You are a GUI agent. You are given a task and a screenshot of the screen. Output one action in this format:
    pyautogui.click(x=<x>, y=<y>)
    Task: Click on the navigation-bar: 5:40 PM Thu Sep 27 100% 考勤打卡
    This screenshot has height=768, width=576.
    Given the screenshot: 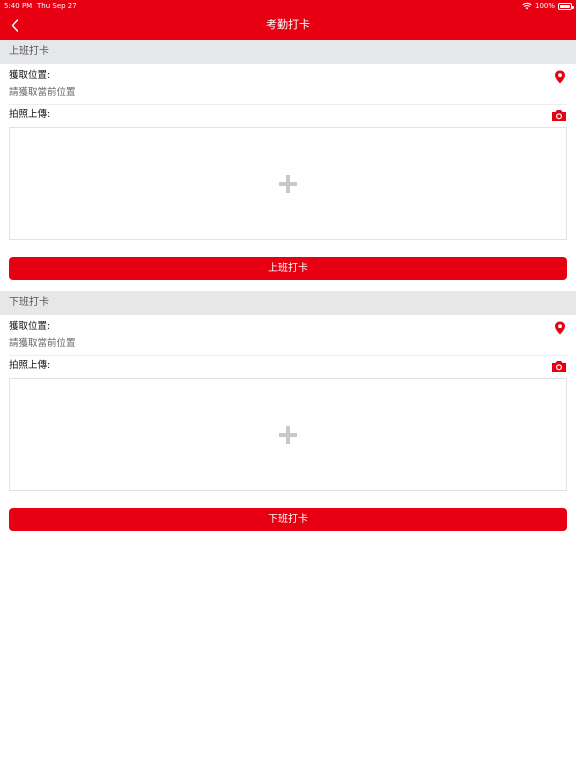 What is the action you would take?
    pyautogui.click(x=288, y=20)
    